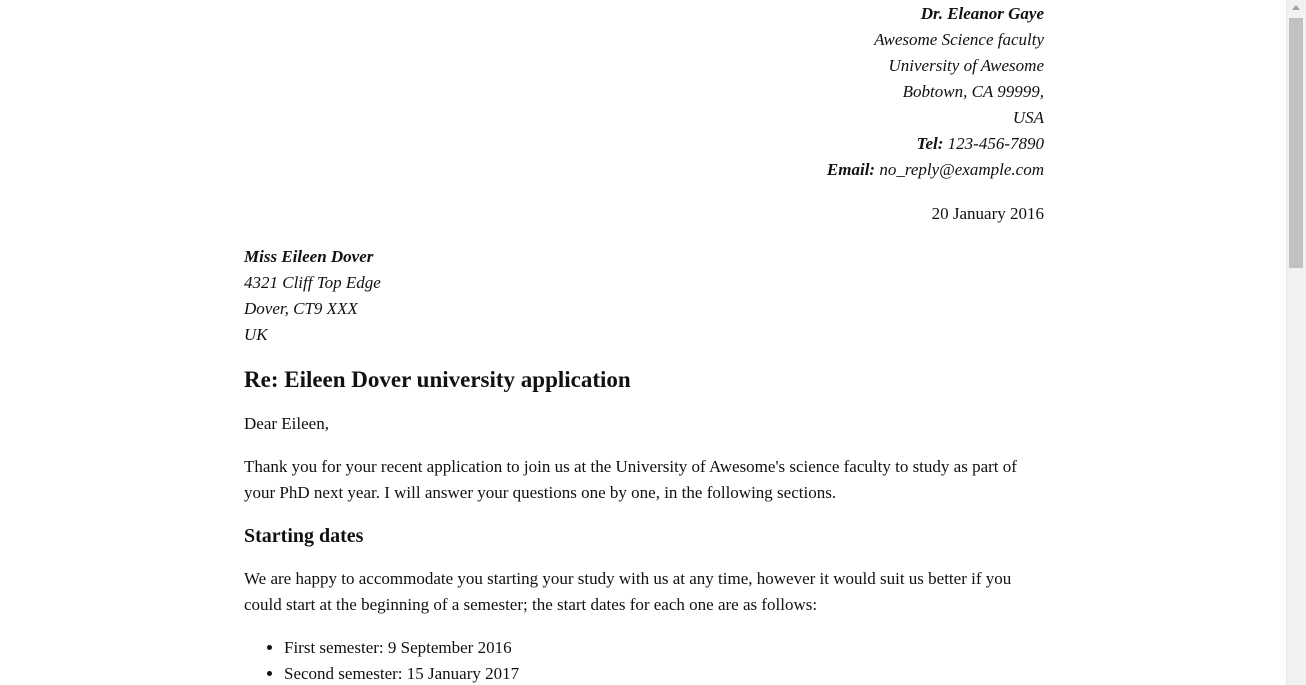 The image size is (1306, 685). What do you see at coordinates (1296, 7) in the screenshot?
I see `scroll-up-arrow-icon` at bounding box center [1296, 7].